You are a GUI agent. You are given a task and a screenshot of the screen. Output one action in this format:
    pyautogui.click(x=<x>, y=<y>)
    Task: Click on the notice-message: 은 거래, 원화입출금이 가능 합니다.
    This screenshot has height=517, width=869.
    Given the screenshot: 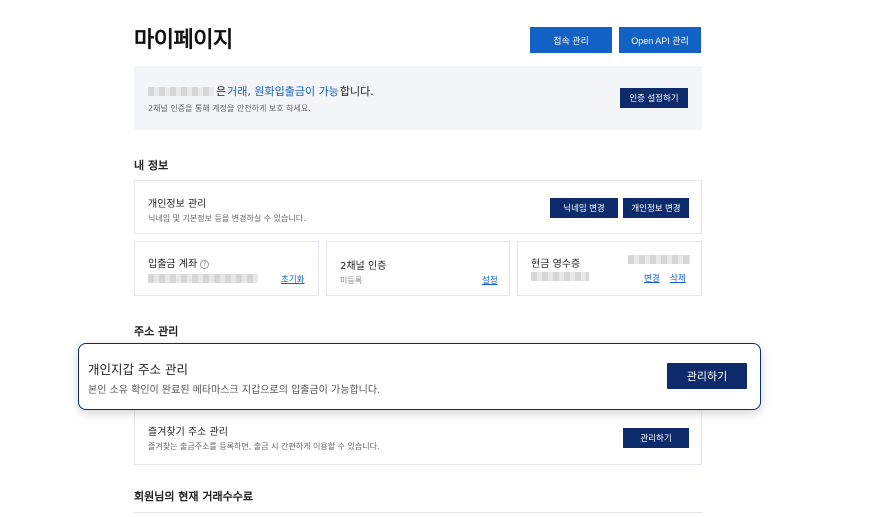 What is the action you would take?
    pyautogui.click(x=261, y=91)
    